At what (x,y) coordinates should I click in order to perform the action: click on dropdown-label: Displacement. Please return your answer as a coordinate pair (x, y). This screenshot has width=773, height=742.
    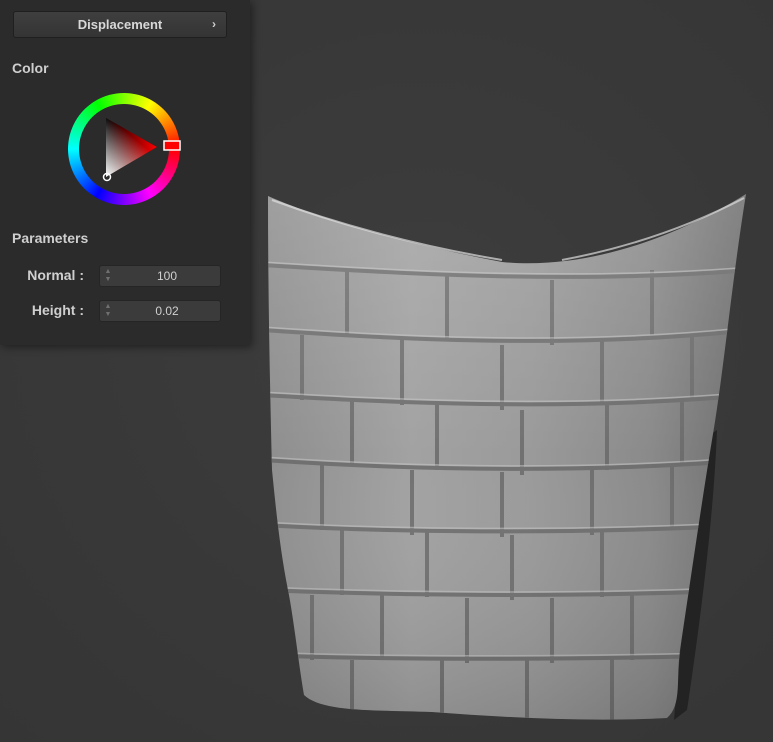
    Looking at the image, I should click on (120, 24).